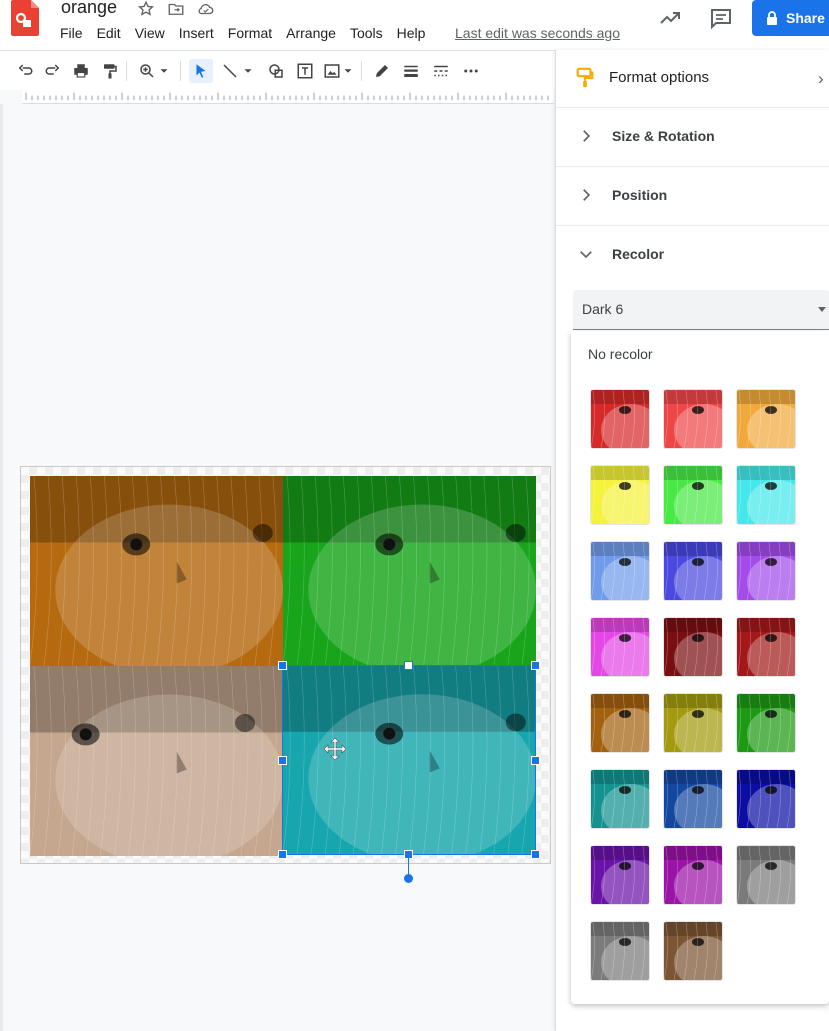  What do you see at coordinates (230, 71) in the screenshot?
I see `line-tool-button` at bounding box center [230, 71].